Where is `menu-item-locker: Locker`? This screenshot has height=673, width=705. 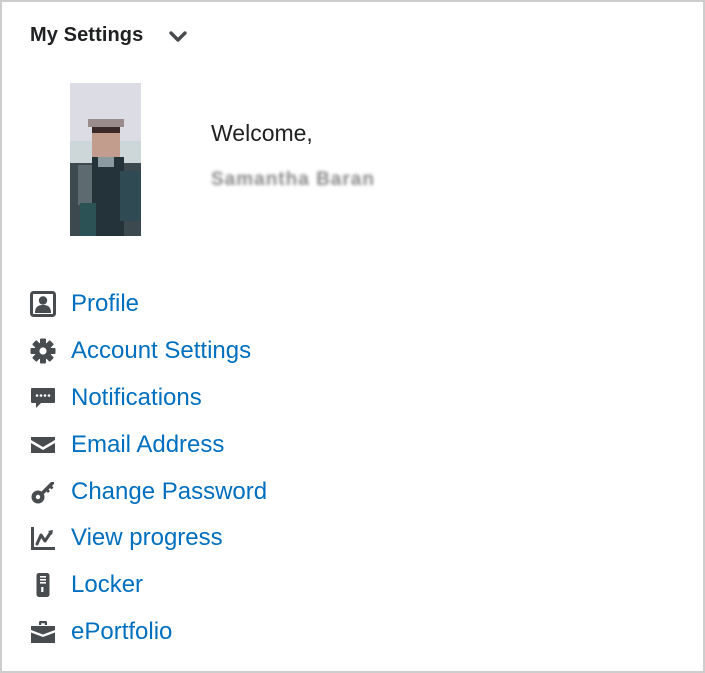
menu-item-locker: Locker is located at coordinates (147, 585).